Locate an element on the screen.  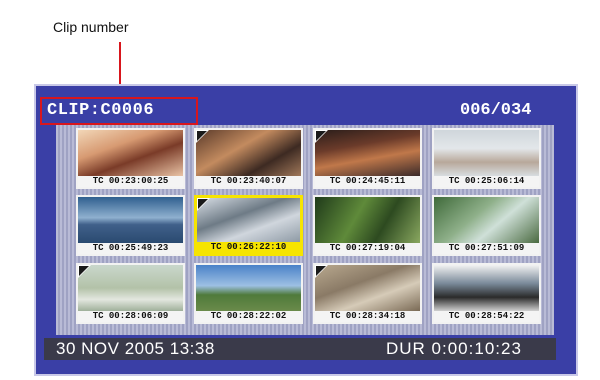
status-date: 30 NOV 2005 13:38 is located at coordinates (135, 348).